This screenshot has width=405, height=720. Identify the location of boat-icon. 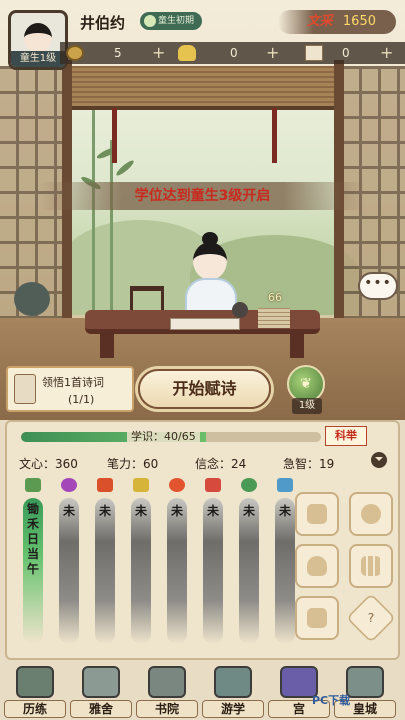
(141, 485).